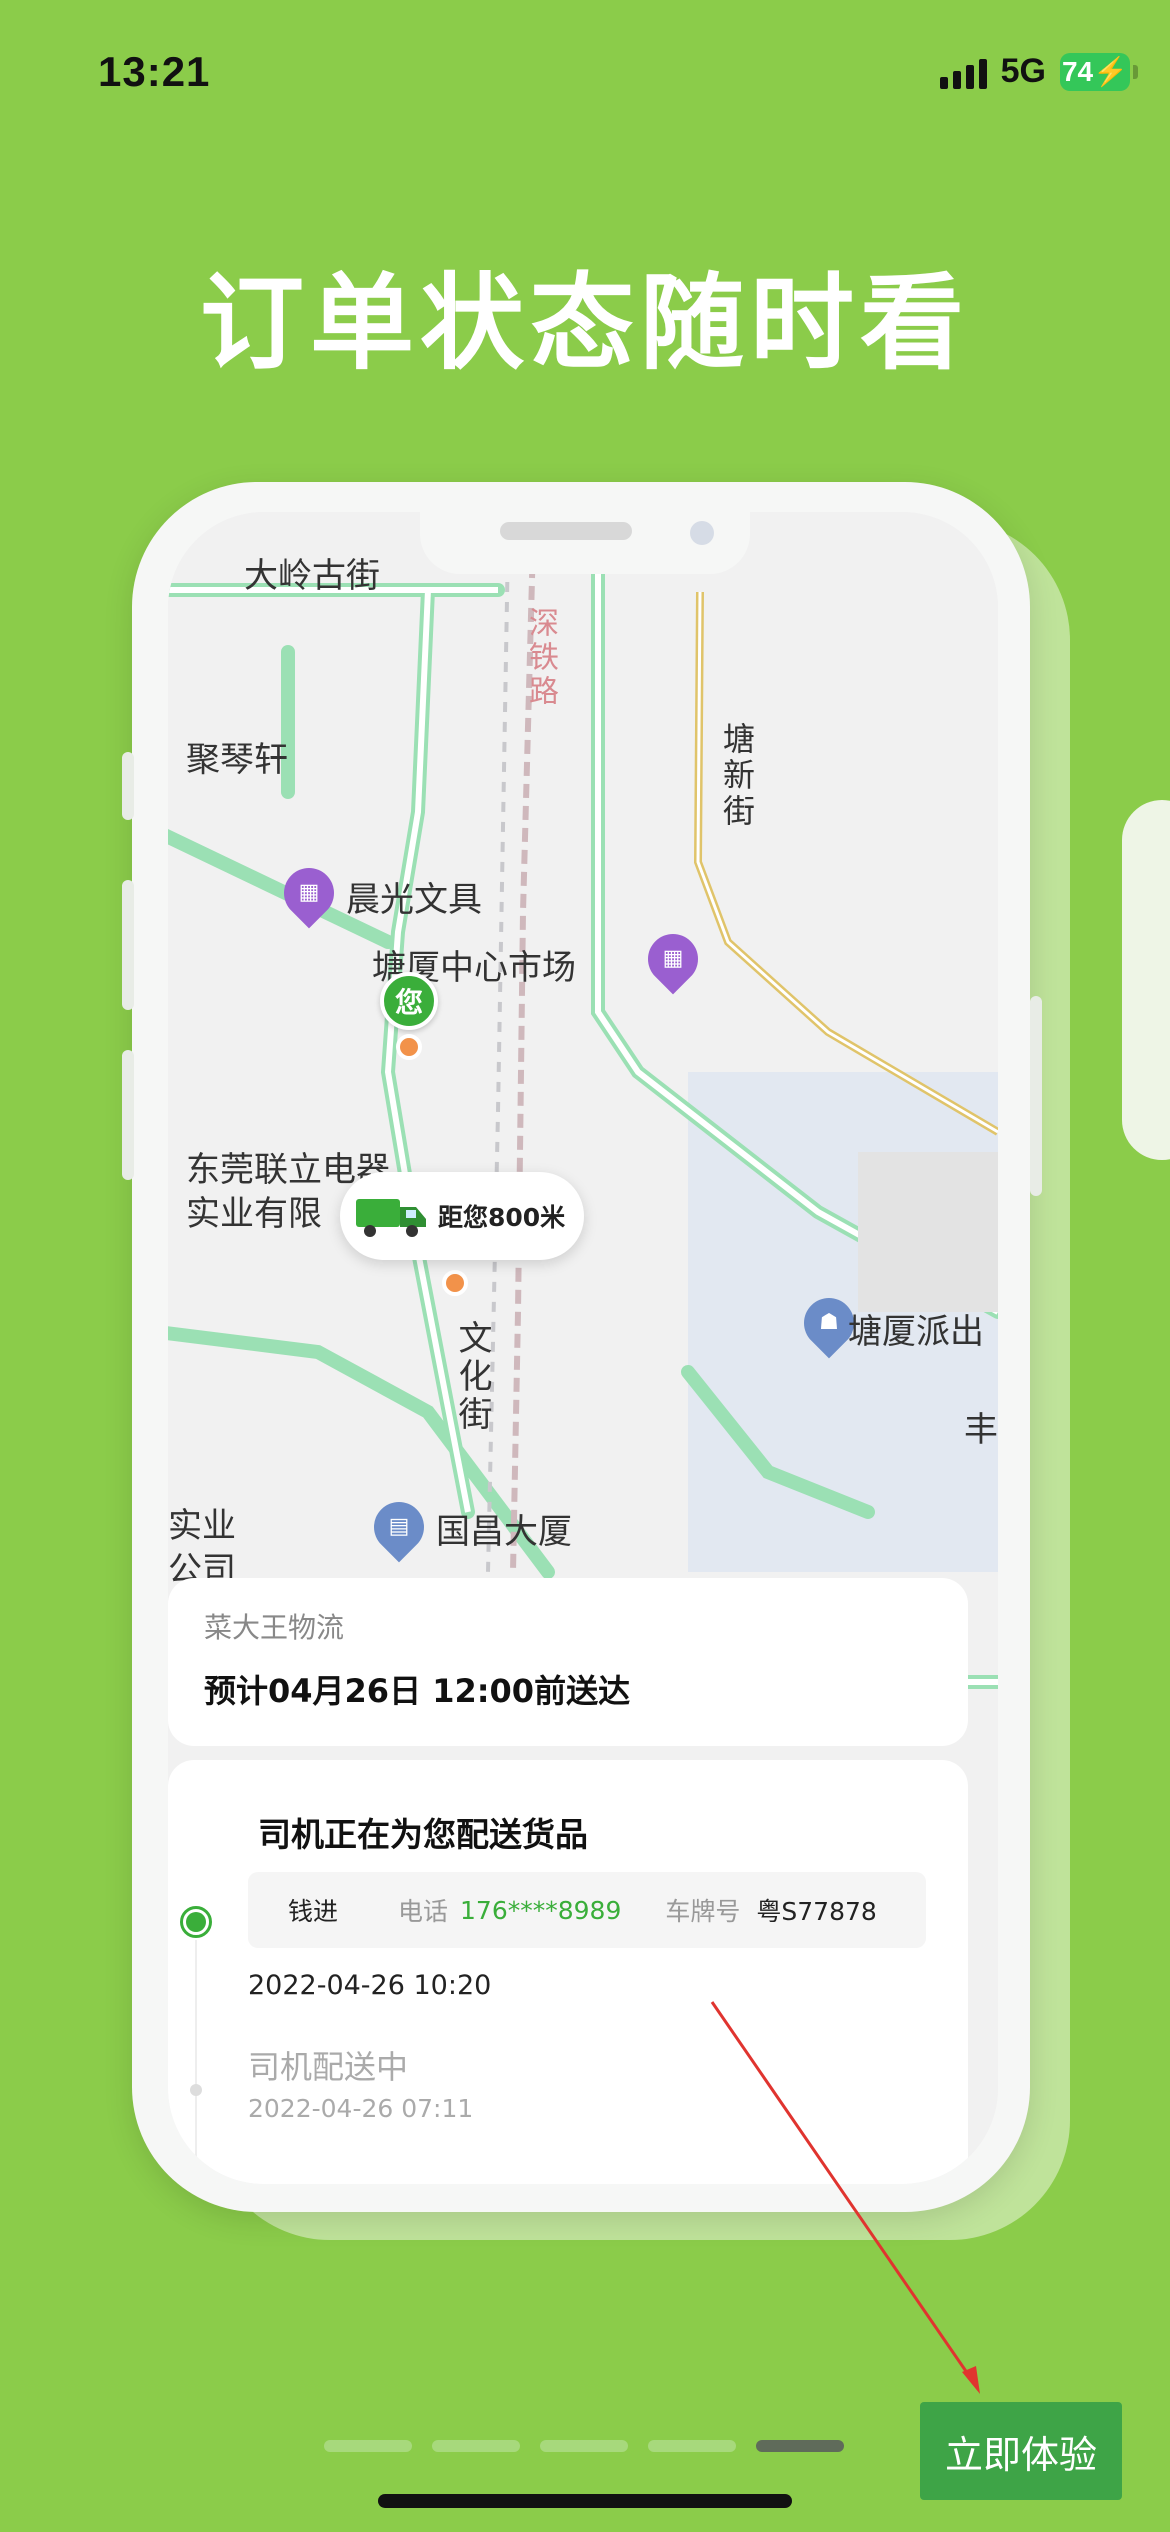 This screenshot has height=2532, width=1170. I want to click on home-indicator, so click(585, 2501).